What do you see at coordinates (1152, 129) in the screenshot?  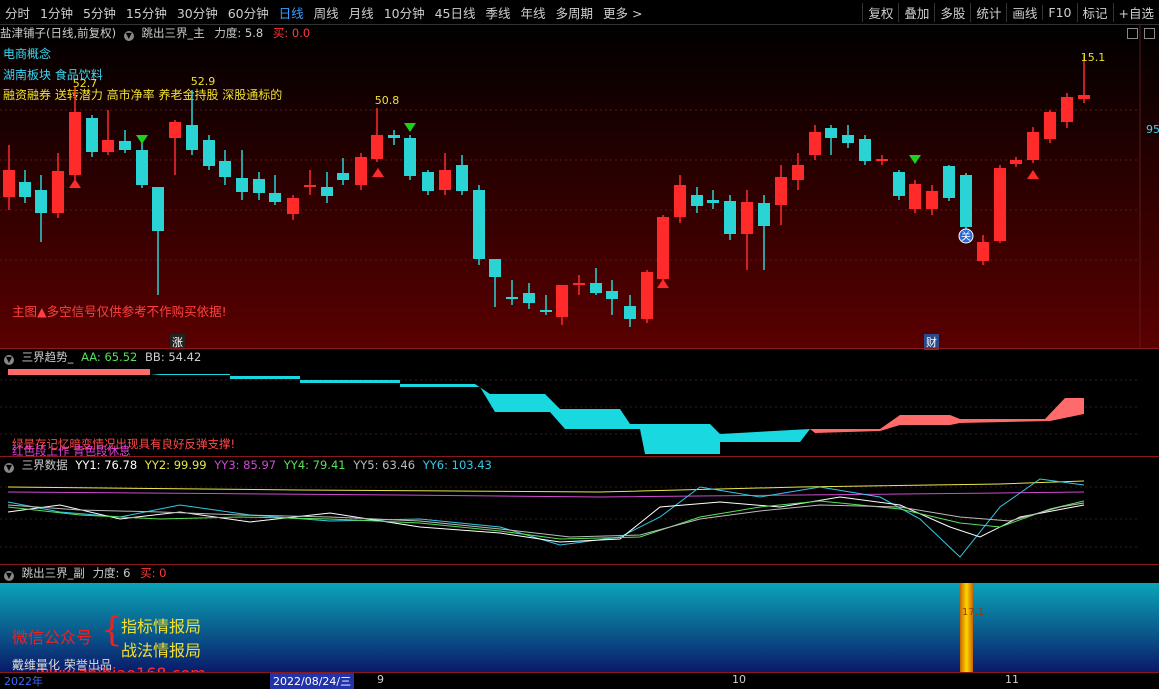 I see `right-axis-value: 95` at bounding box center [1152, 129].